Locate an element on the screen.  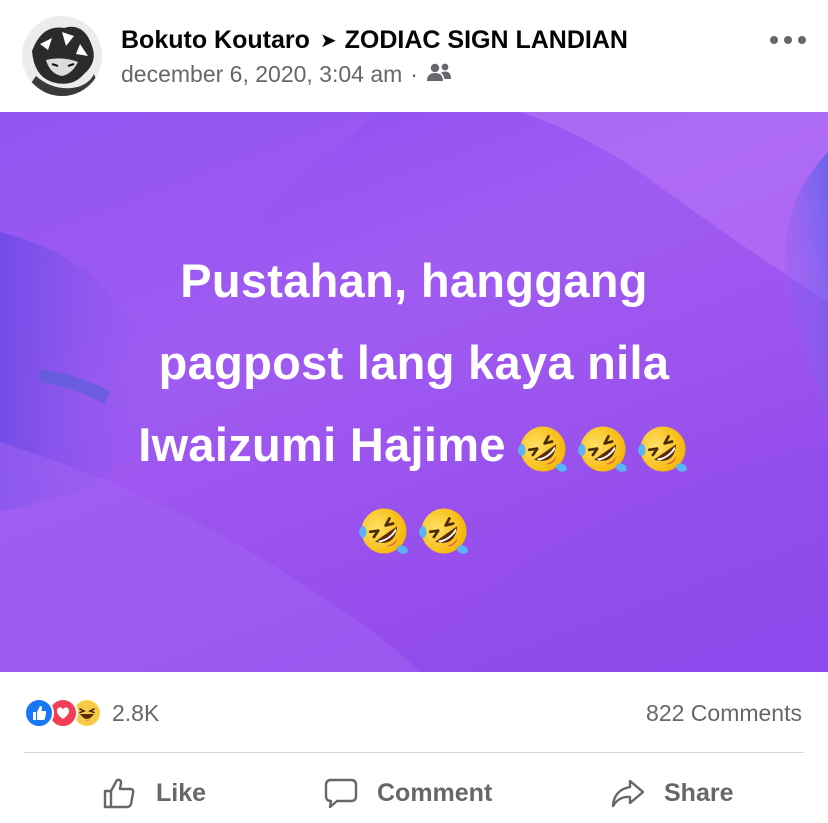
comment-button: Comment is located at coordinates (407, 793).